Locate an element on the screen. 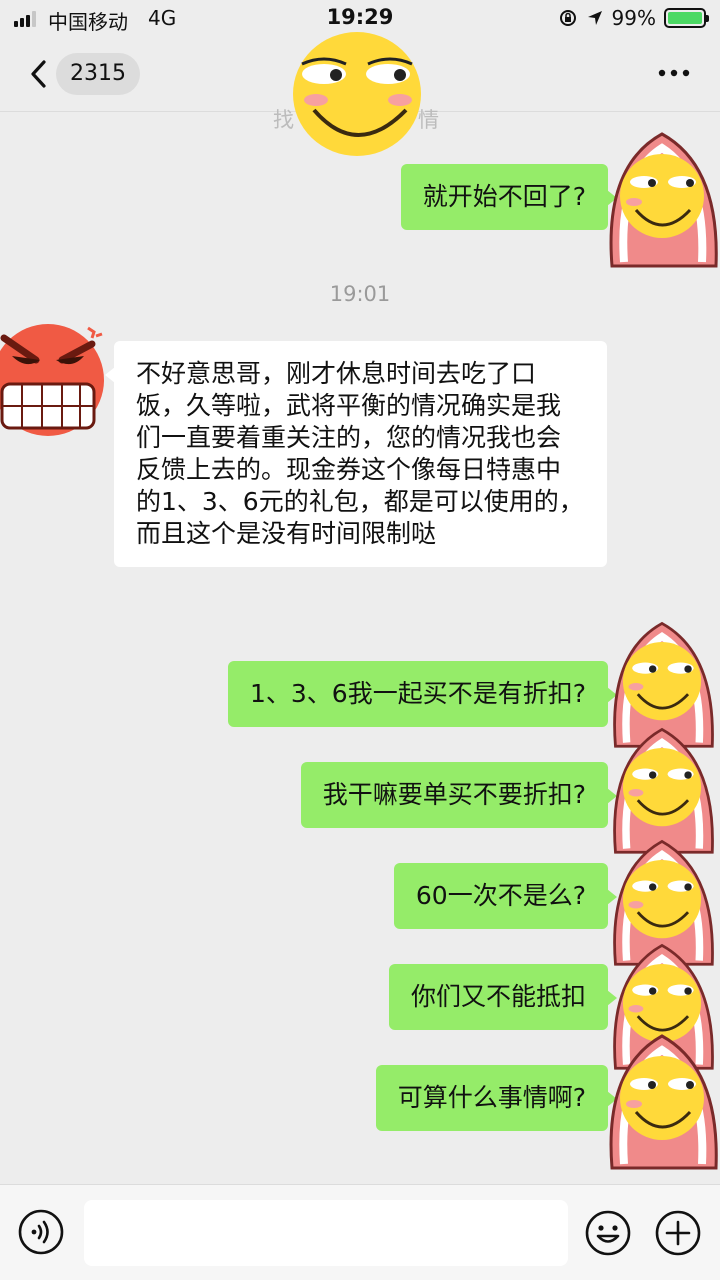 Image resolution: width=720 pixels, height=1280 pixels. battery-icon is located at coordinates (686, 18).